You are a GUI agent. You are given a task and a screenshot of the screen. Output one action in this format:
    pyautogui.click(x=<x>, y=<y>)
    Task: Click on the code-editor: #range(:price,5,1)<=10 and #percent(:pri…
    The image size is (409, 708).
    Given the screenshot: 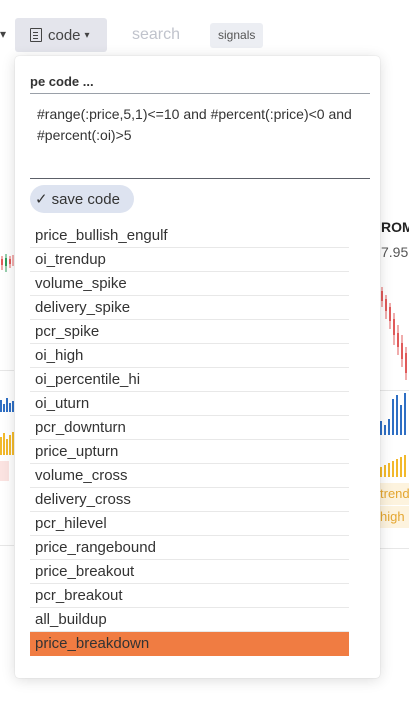 What is the action you would take?
    pyautogui.click(x=200, y=141)
    